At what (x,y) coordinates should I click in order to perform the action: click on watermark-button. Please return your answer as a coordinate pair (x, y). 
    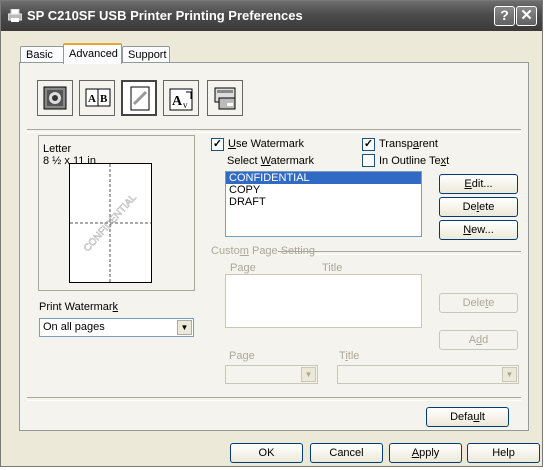
    Looking at the image, I should click on (139, 98).